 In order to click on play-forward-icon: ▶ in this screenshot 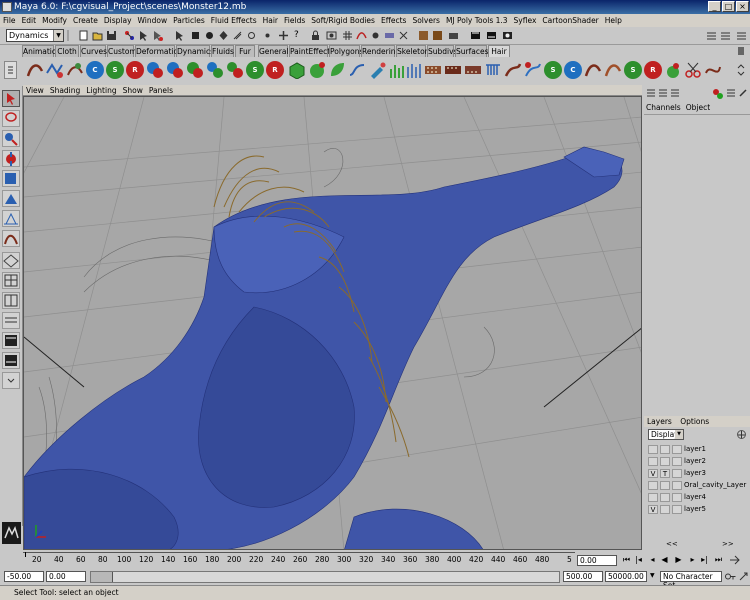, I will do `click(678, 560)`.